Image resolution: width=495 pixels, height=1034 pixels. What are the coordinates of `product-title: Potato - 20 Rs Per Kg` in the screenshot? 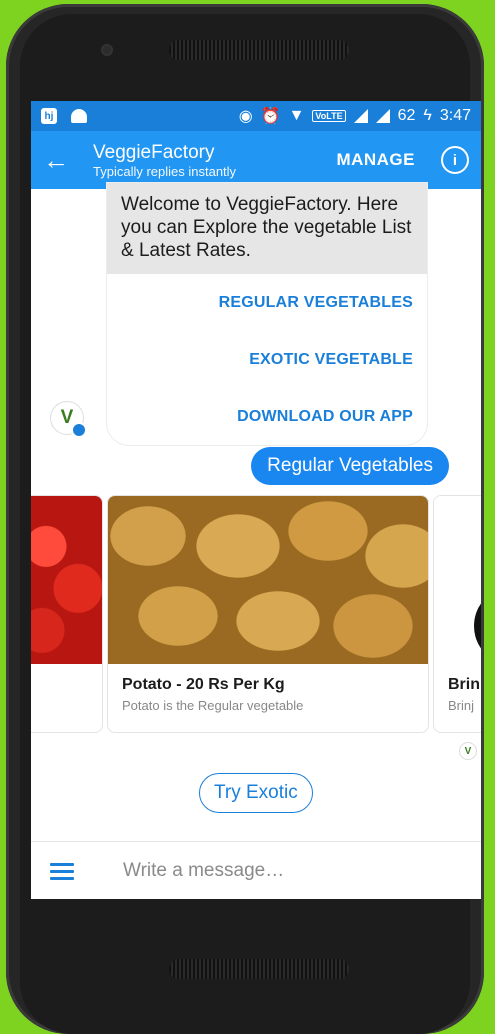 It's located at (203, 684).